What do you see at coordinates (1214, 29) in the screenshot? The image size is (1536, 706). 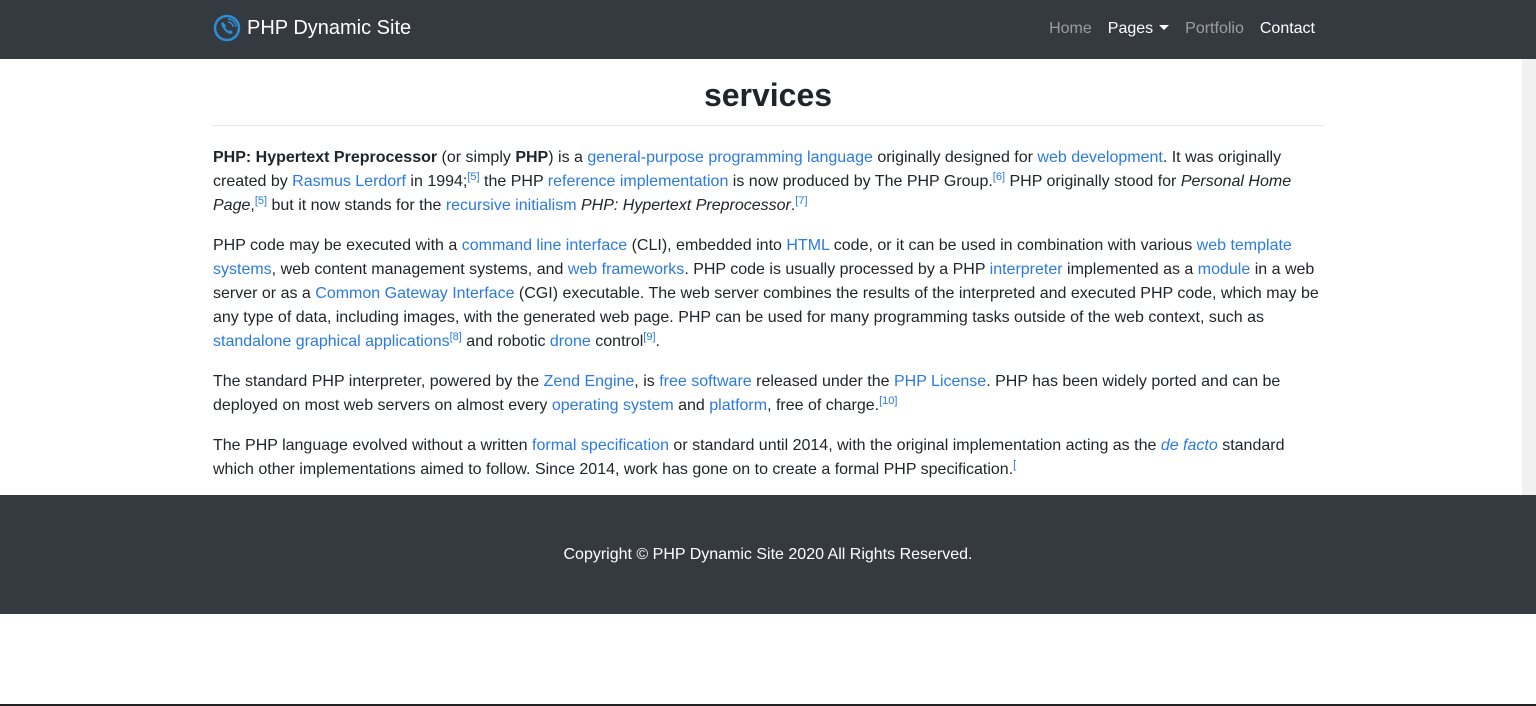 I see `nav-portfolio: Portfolio` at bounding box center [1214, 29].